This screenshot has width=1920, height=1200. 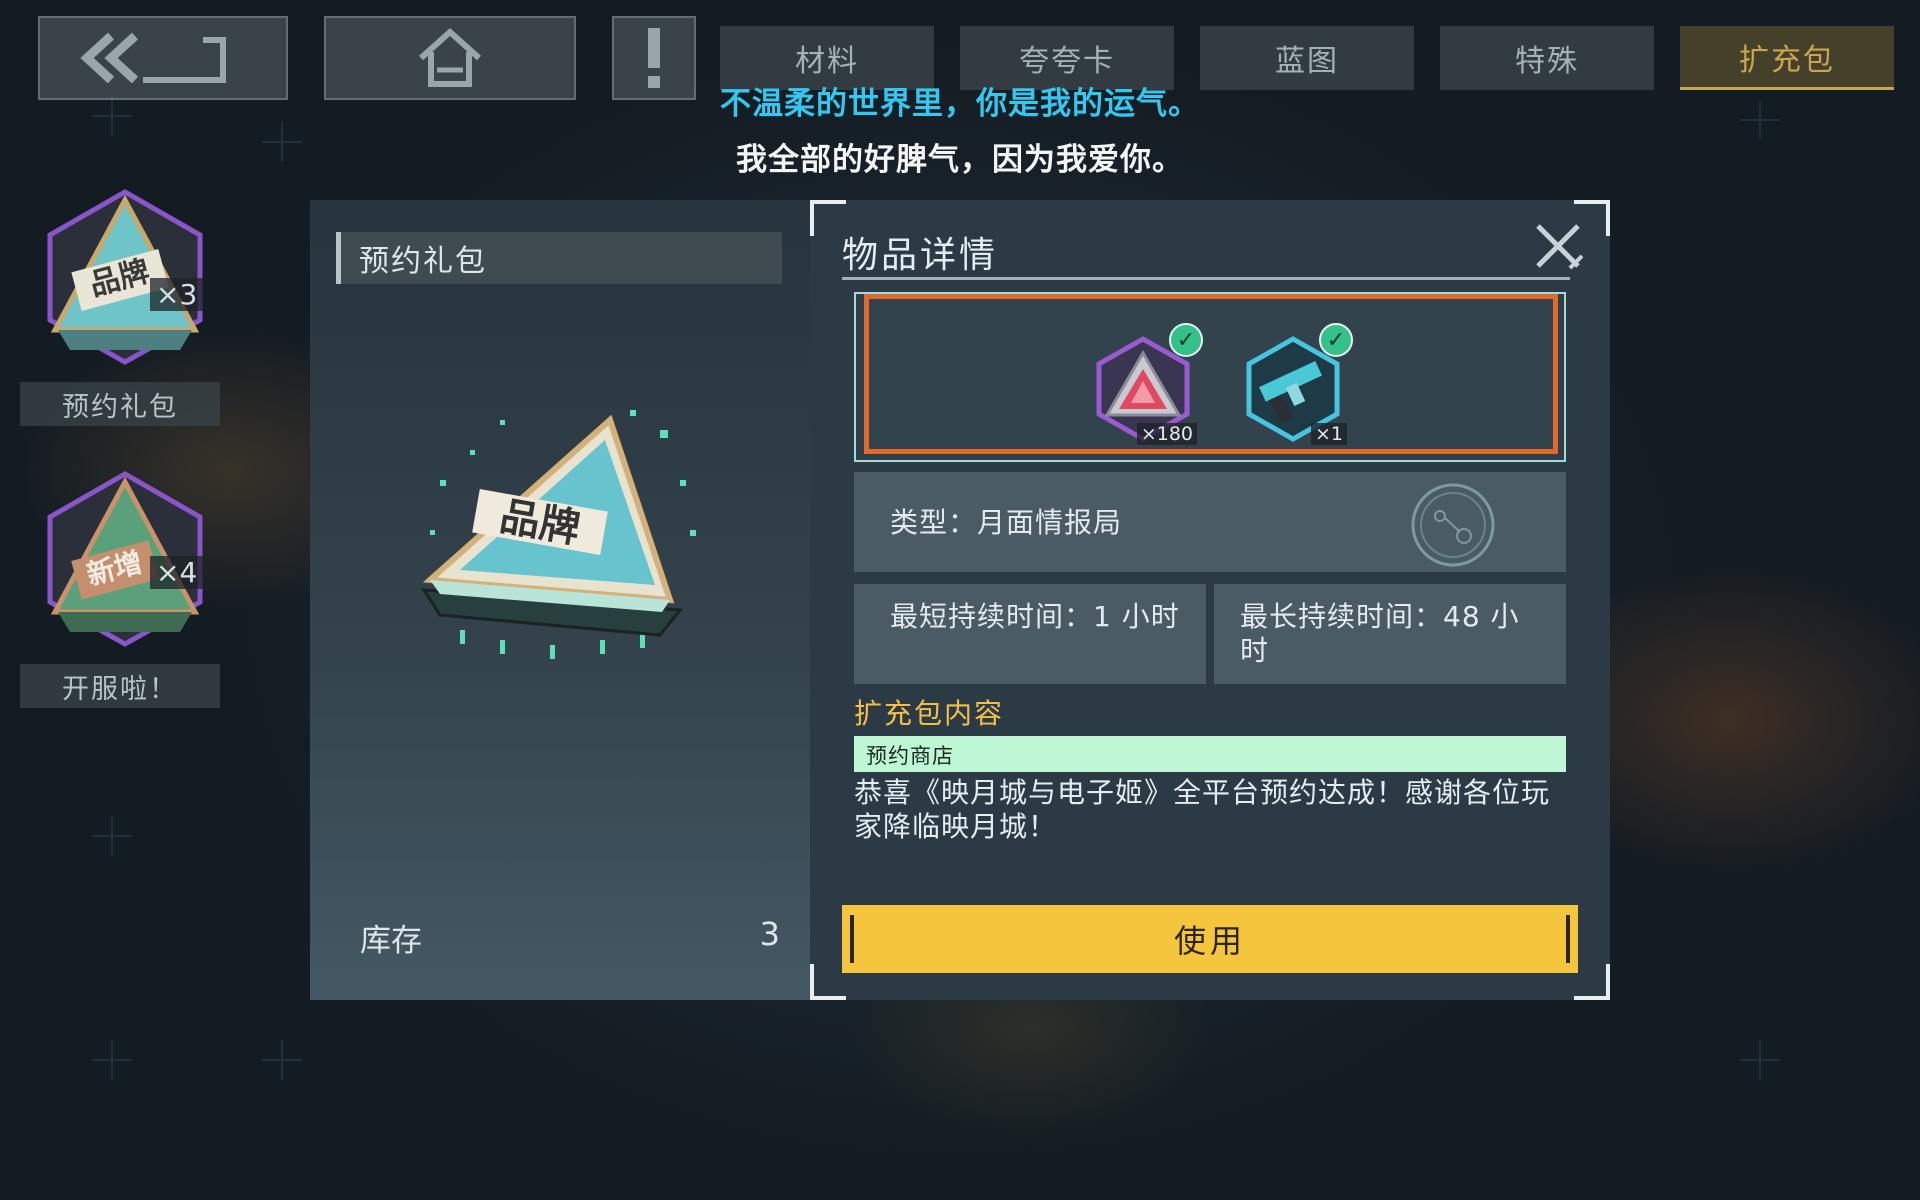 What do you see at coordinates (1380, 633) in the screenshot?
I see `max-duration-text: 最长持续时间：48 小时` at bounding box center [1380, 633].